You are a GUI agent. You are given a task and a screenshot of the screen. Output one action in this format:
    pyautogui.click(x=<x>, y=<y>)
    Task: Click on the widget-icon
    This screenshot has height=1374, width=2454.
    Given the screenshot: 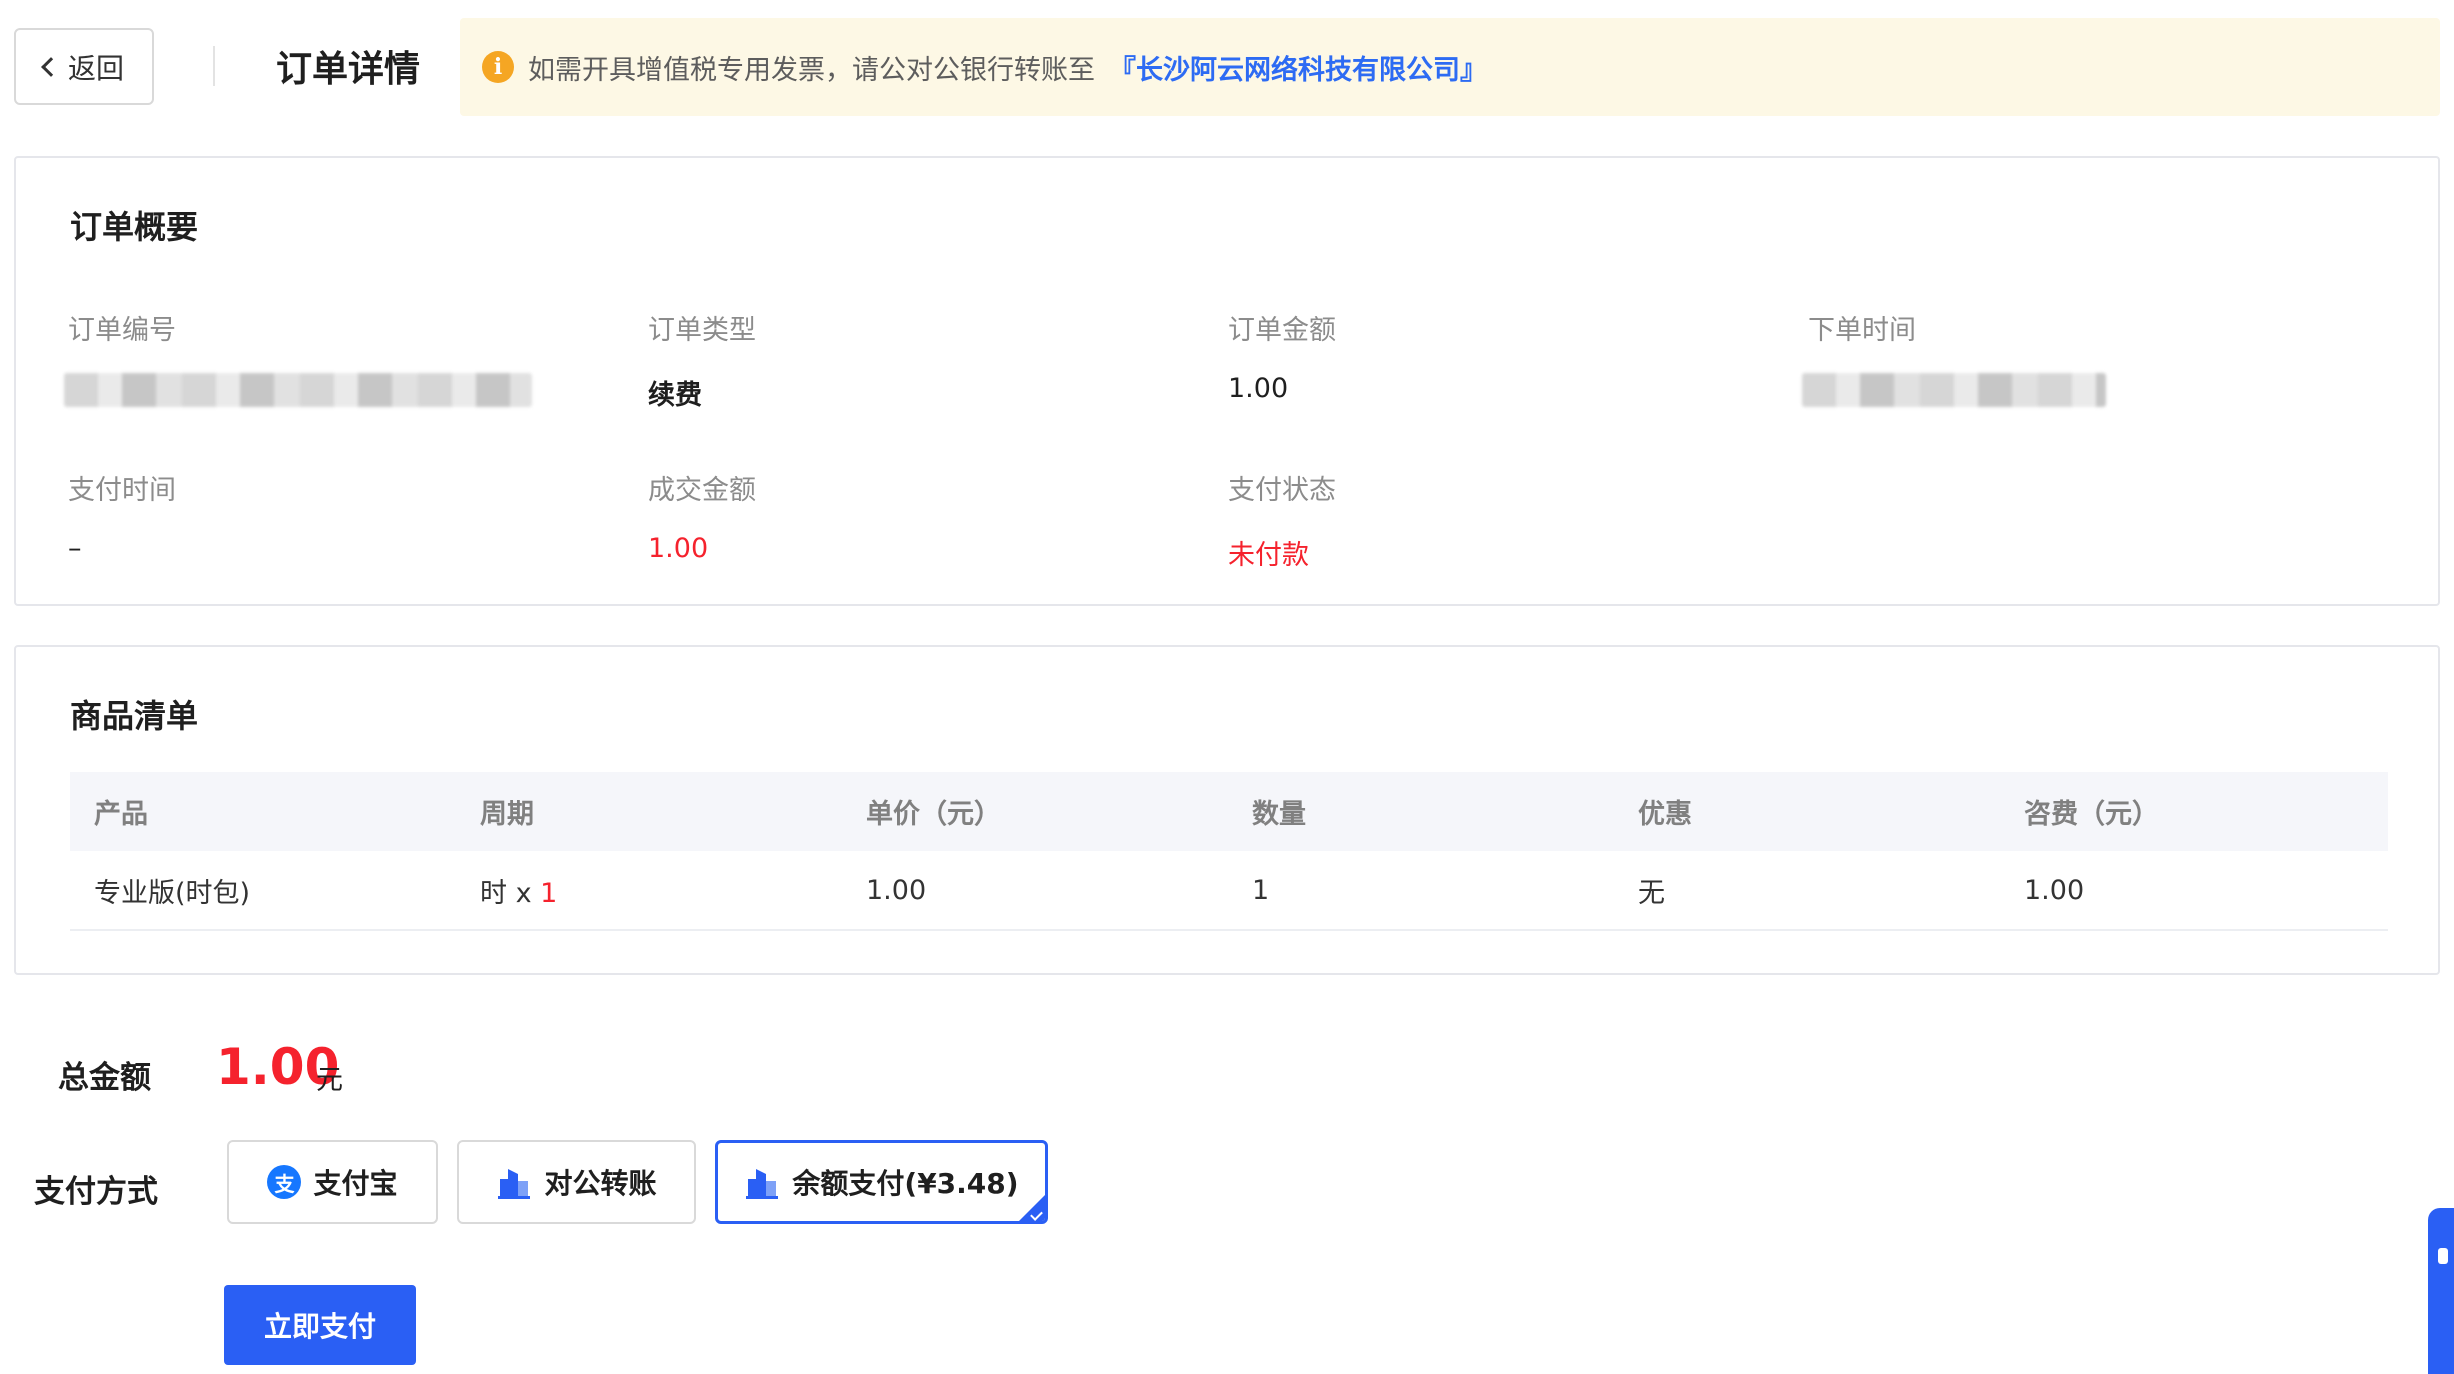 What is the action you would take?
    pyautogui.click(x=2443, y=1256)
    